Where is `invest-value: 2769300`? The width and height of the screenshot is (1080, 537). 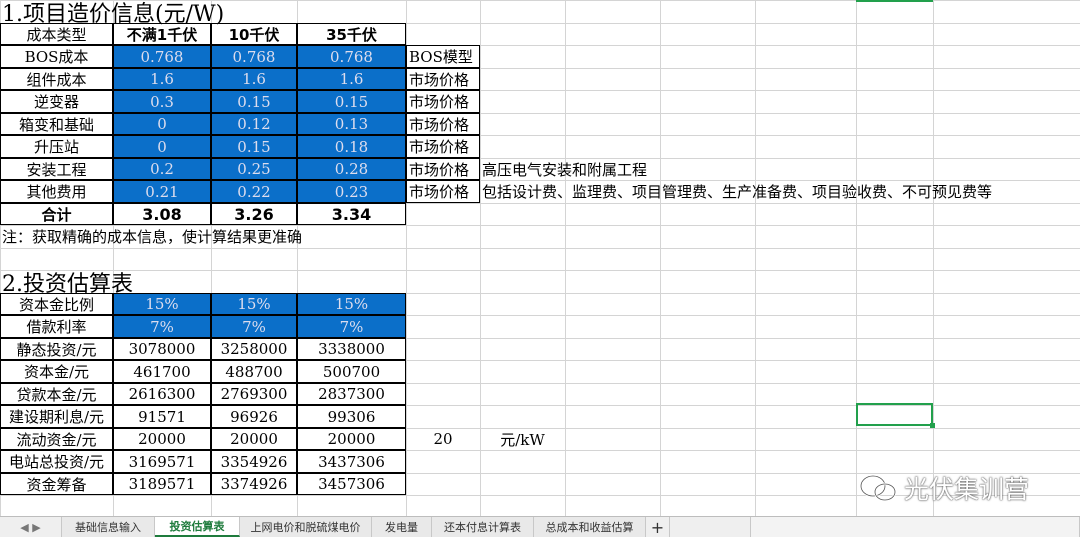
invest-value: 2769300 is located at coordinates (254, 394).